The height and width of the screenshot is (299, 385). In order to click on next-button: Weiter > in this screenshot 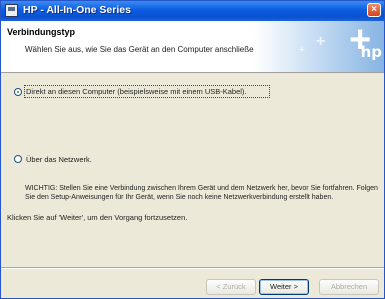, I will do `click(284, 287)`.